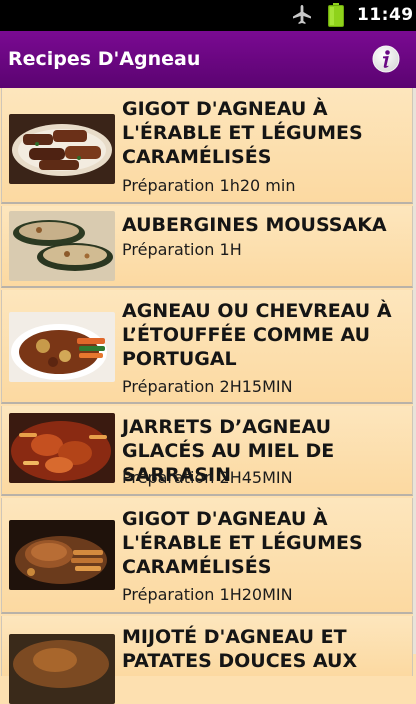 The width and height of the screenshot is (416, 704). Describe the element at coordinates (104, 59) in the screenshot. I see `app-title: Recipes D'Agneau` at that location.